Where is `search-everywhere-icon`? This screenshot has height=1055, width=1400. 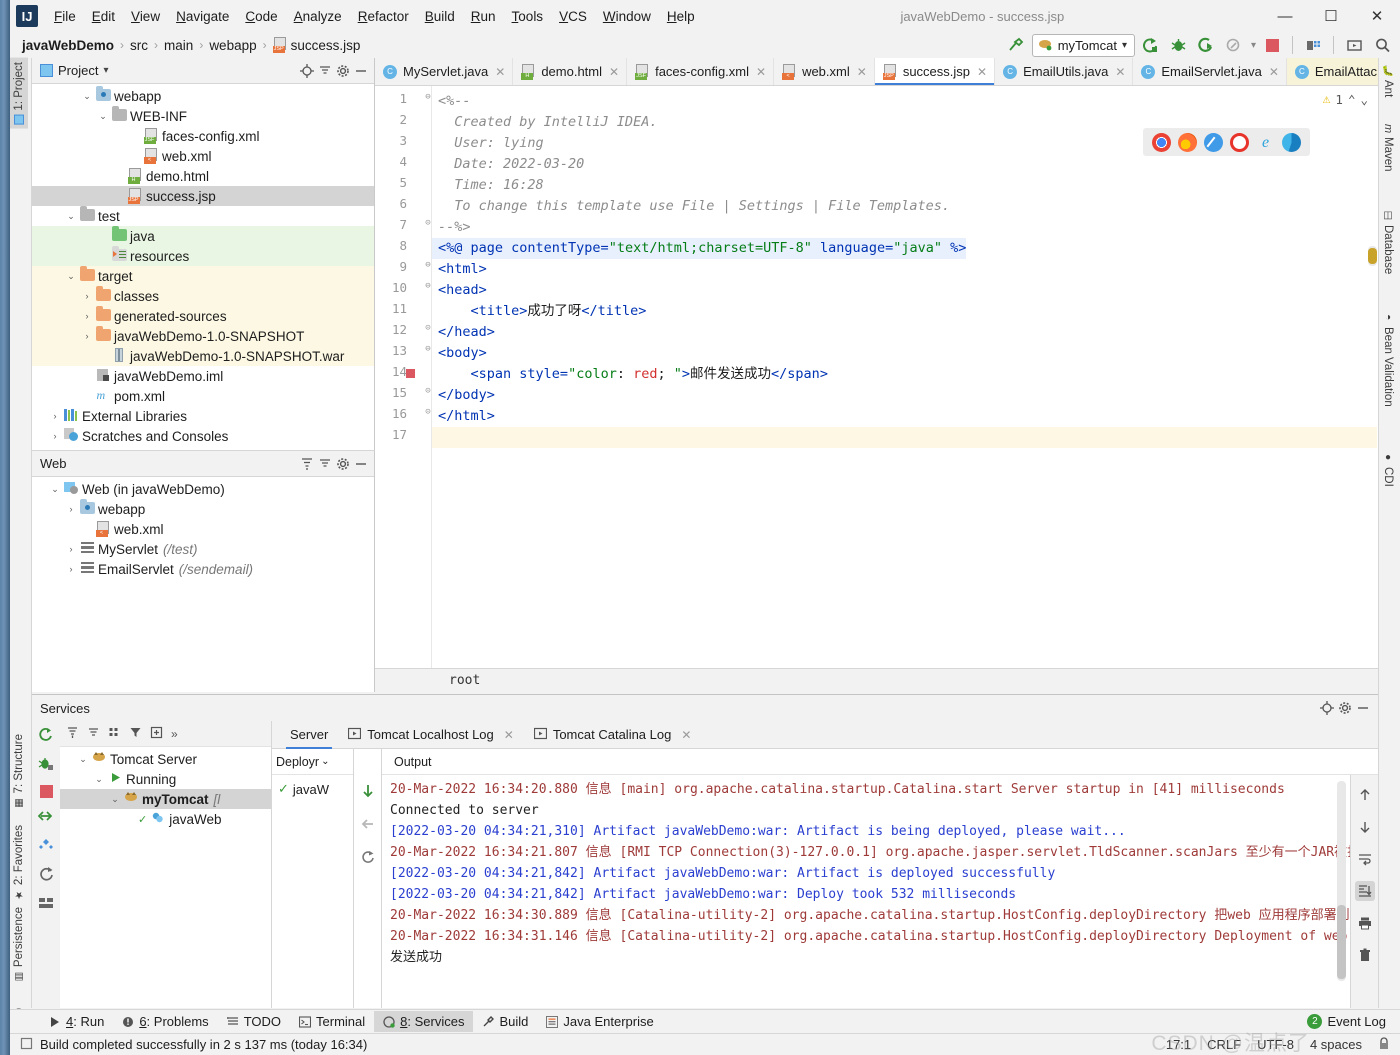
search-everywhere-icon is located at coordinates (1382, 45).